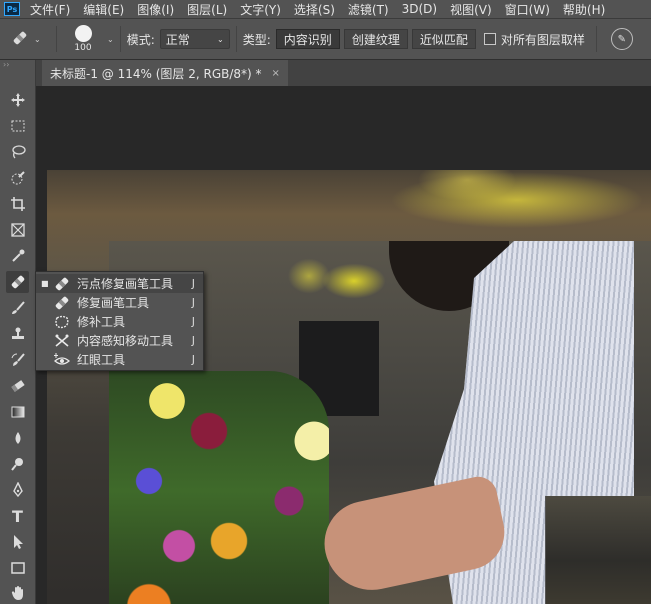 This screenshot has height=604, width=651. I want to click on pressure-size-button: ✎, so click(621, 39).